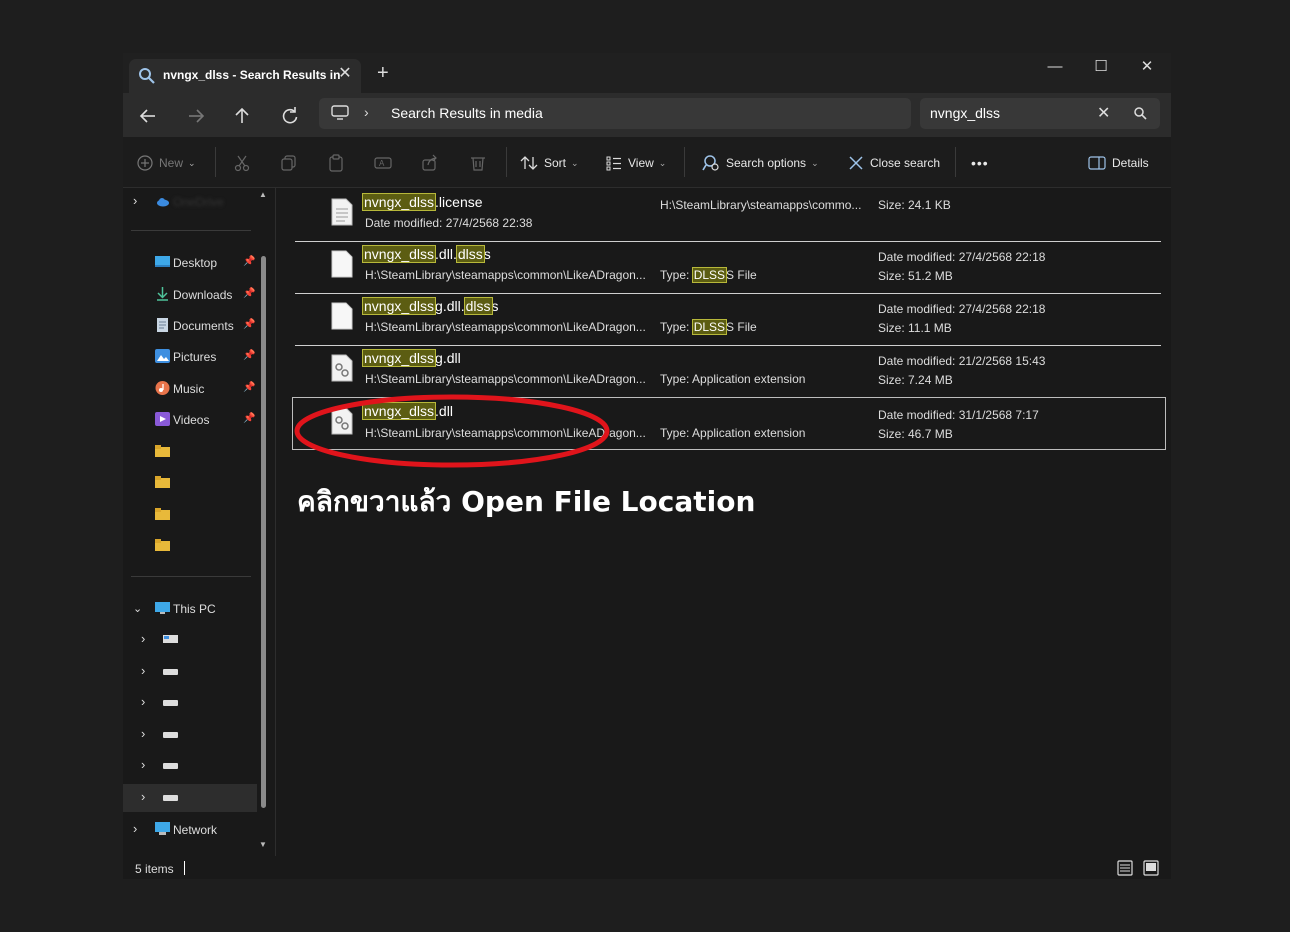  Describe the element at coordinates (193, 326) in the screenshot. I see `sidebar-item-documents: Documents 📌` at that location.